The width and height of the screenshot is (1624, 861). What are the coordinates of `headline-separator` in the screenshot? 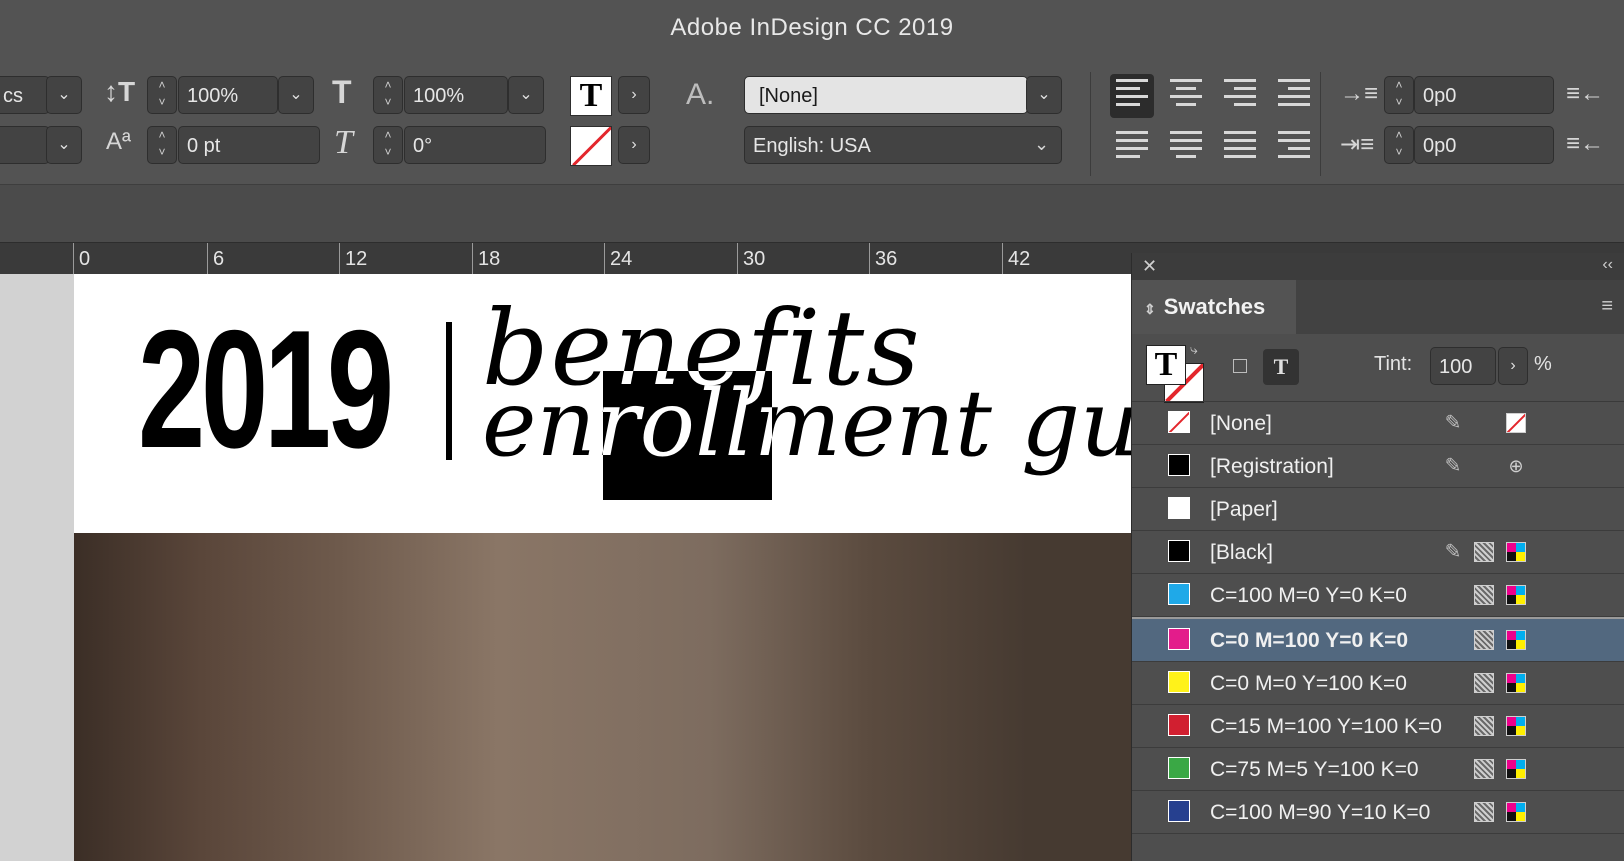 It's located at (449, 391).